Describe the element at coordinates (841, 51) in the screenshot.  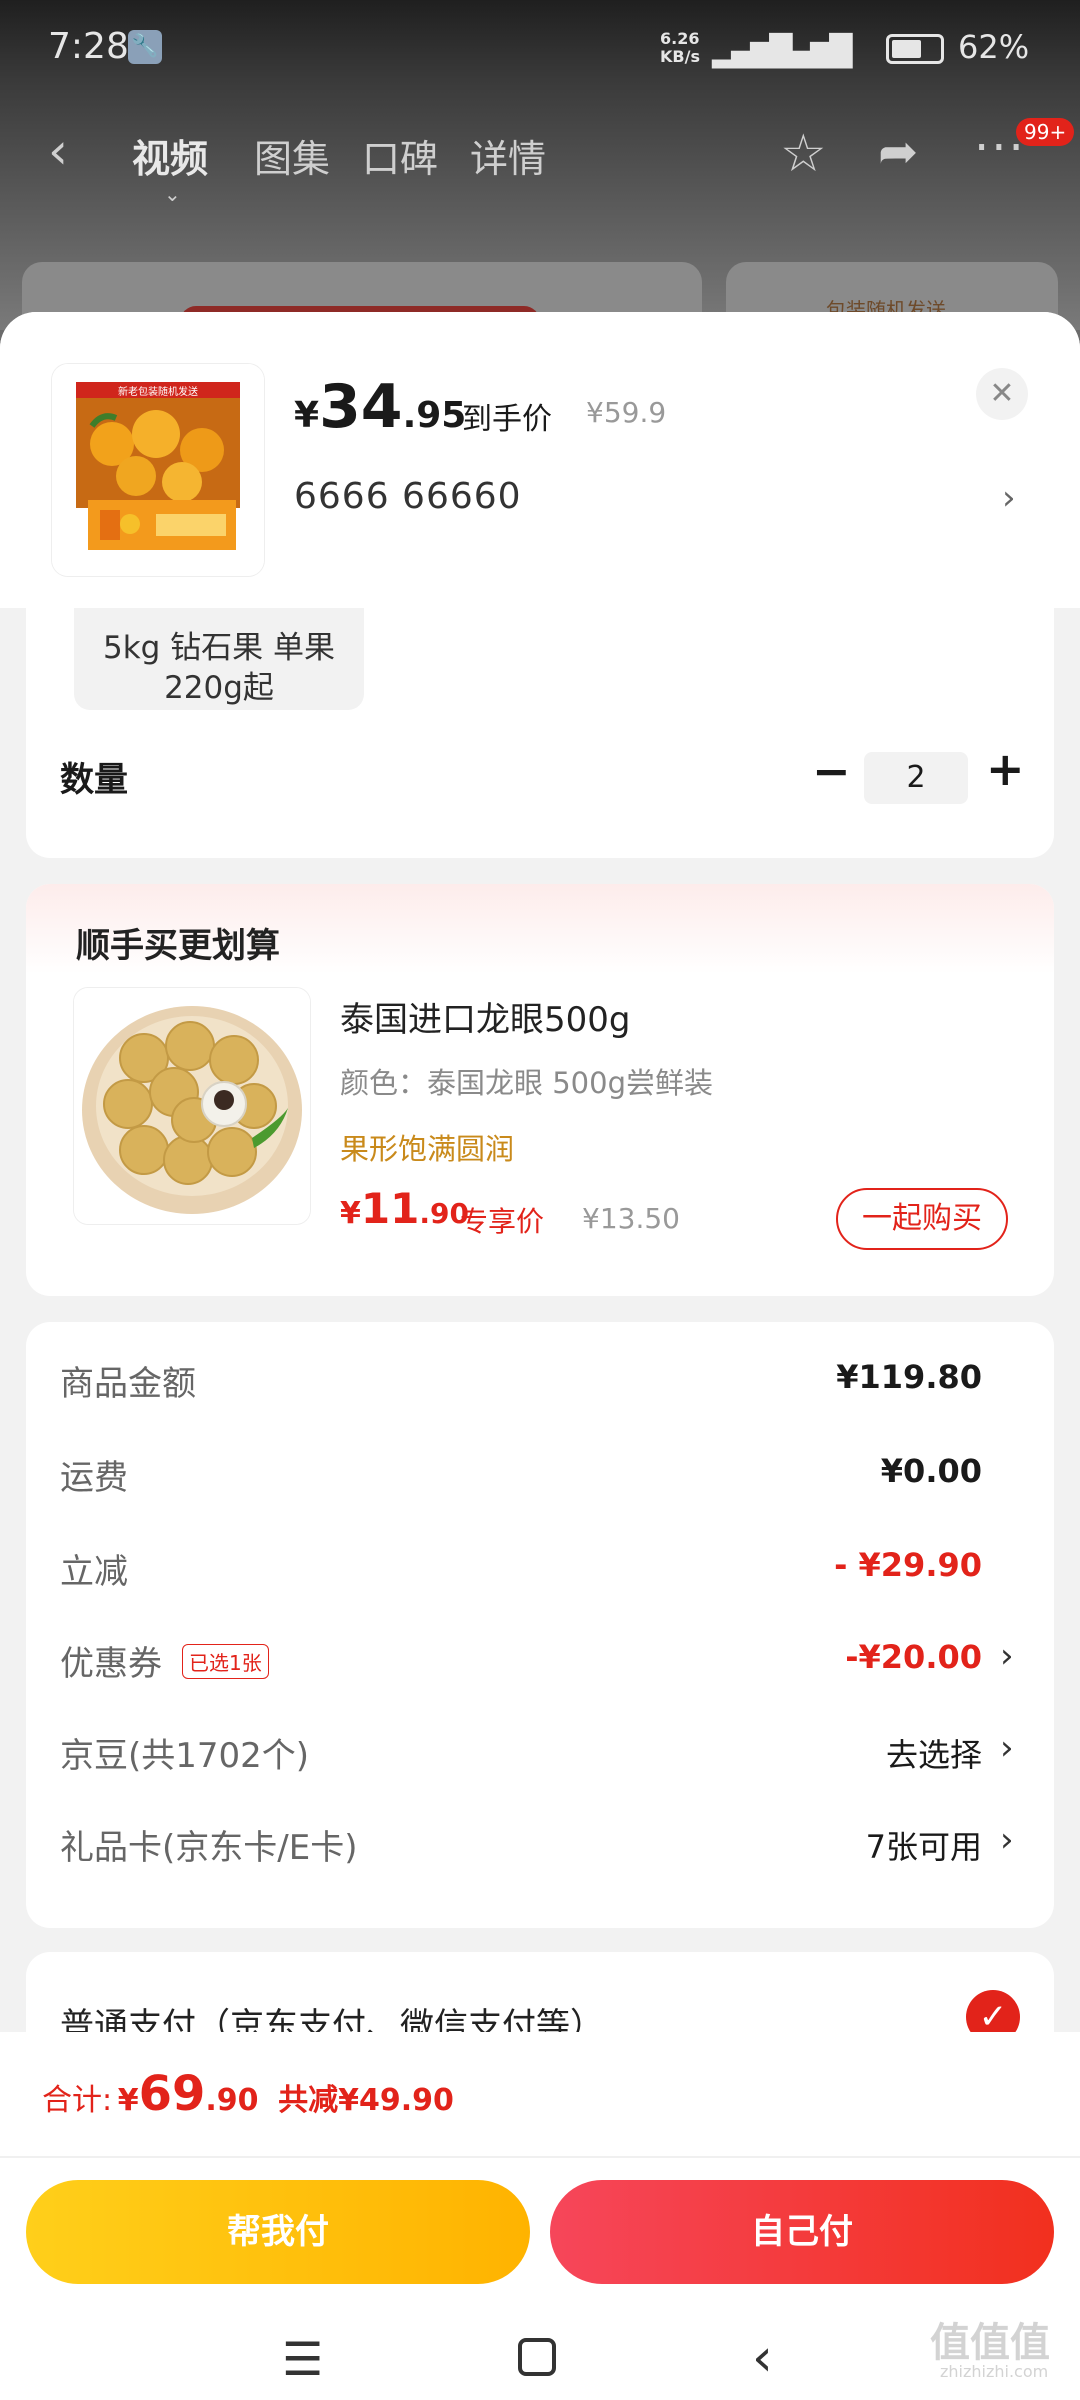
I see `wifi-icon: ◠` at that location.